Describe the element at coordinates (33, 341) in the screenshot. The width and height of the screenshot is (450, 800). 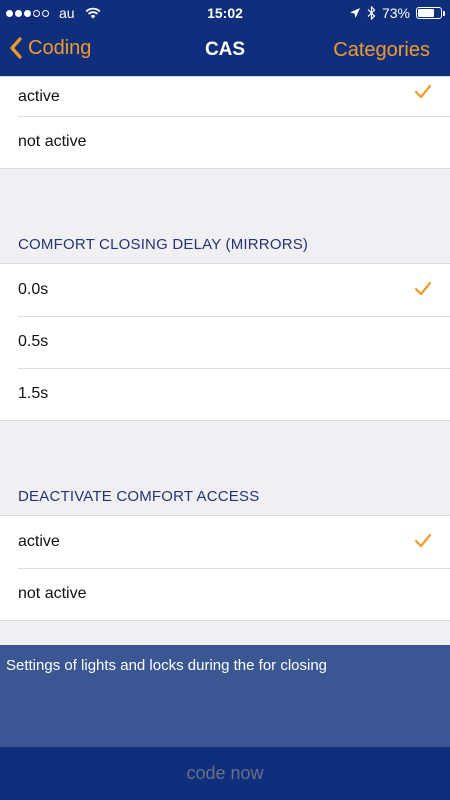
I see `option-label: 0.5s` at that location.